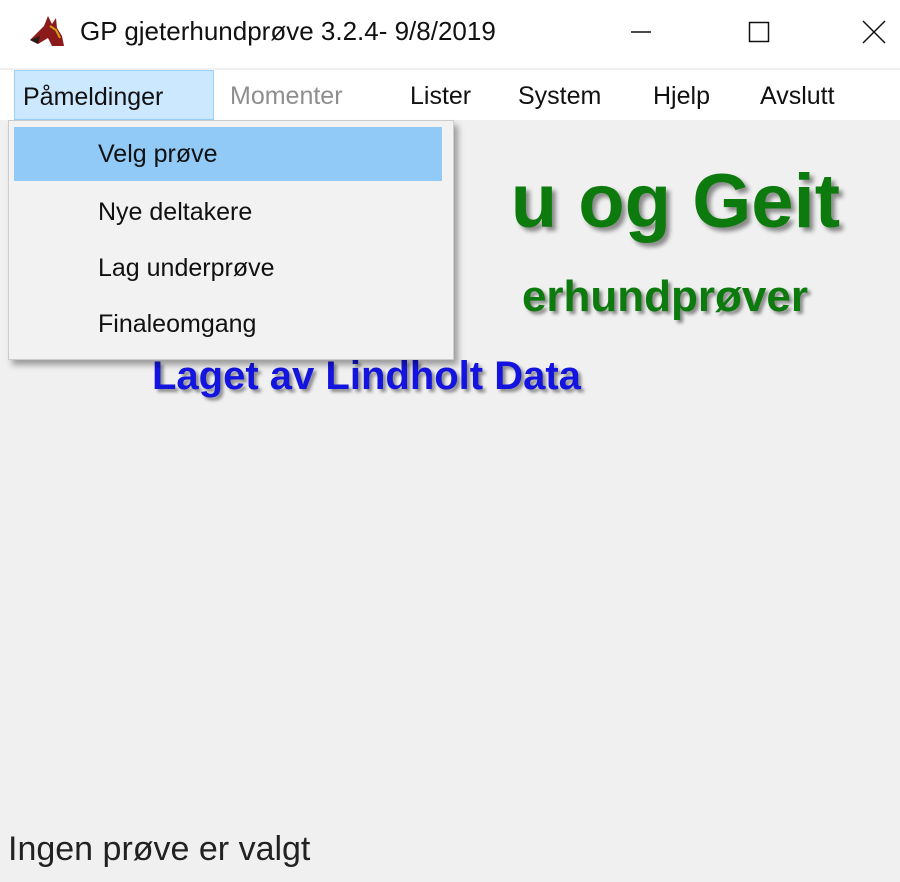  I want to click on menu-momenter: Momenter, so click(286, 95).